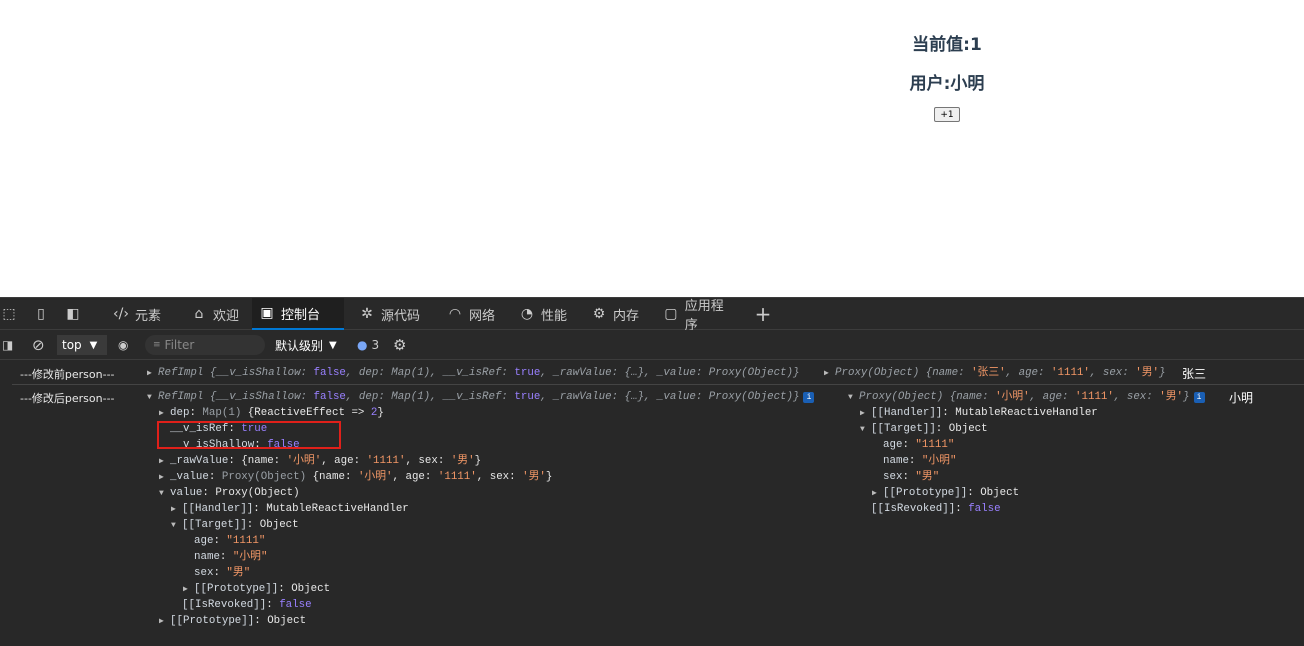  What do you see at coordinates (214, 314) in the screenshot?
I see `tab-1: ⌂ 欢迎` at bounding box center [214, 314].